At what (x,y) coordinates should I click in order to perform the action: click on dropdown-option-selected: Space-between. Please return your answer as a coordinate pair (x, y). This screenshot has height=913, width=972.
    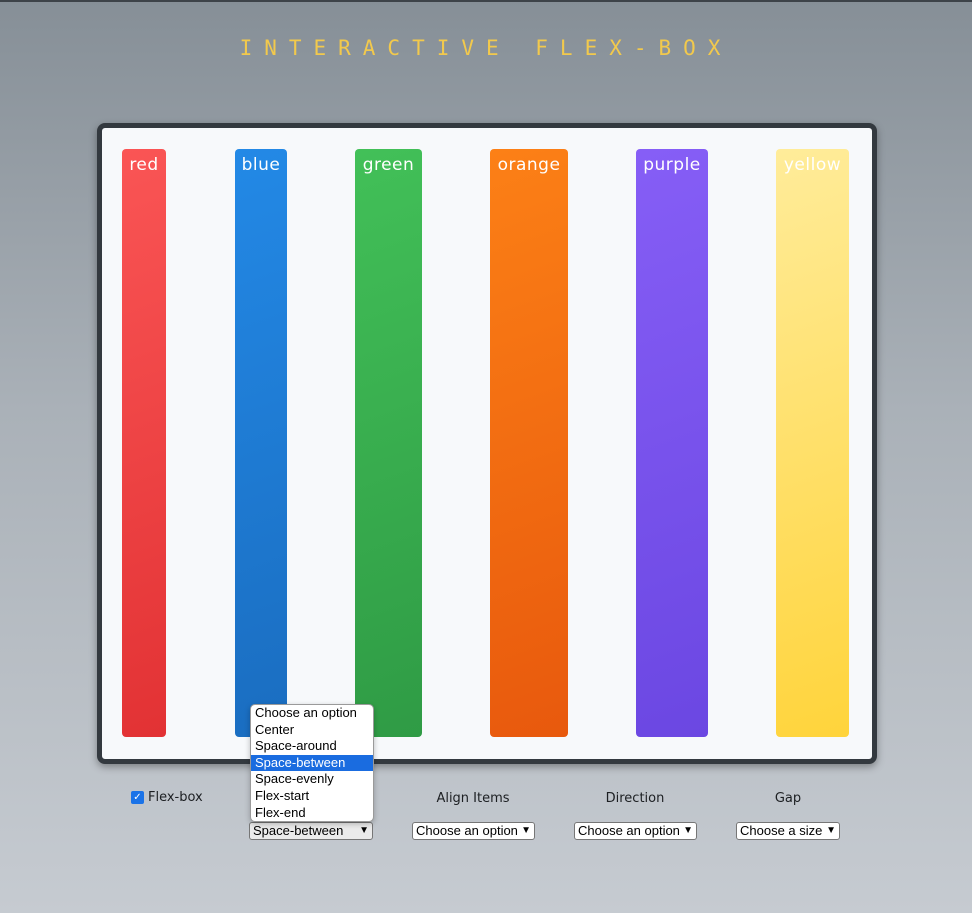
    Looking at the image, I should click on (312, 763).